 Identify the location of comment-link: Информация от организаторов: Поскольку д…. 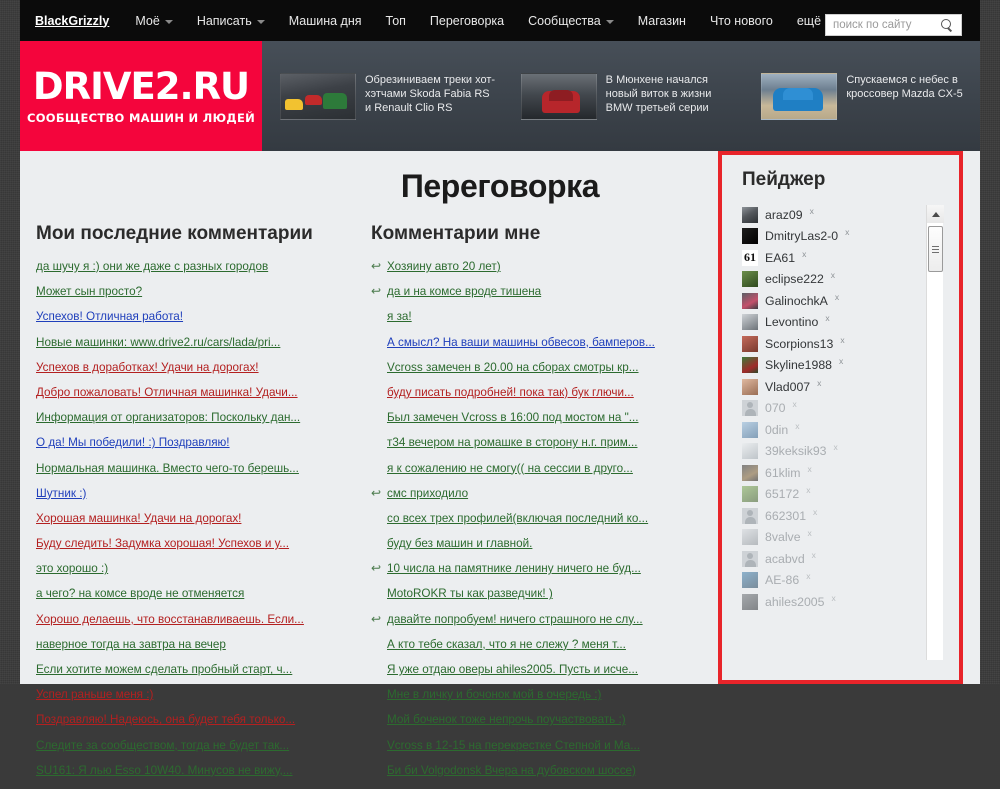
(192, 418).